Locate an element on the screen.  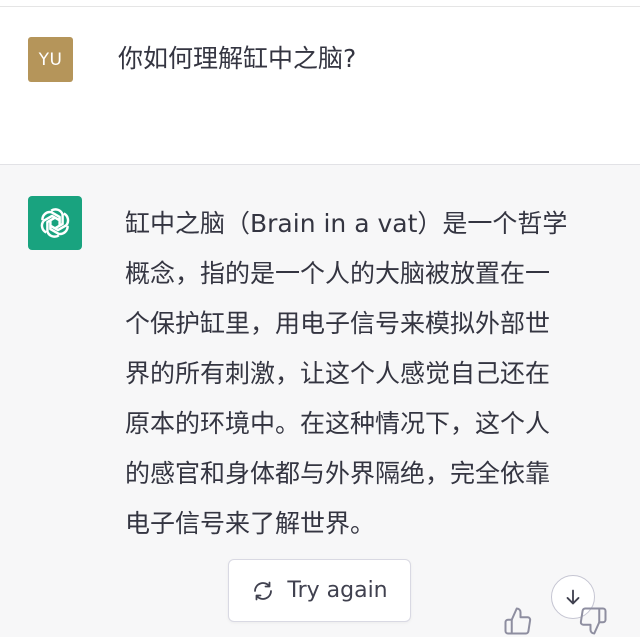
user-avatar: YU is located at coordinates (50, 59).